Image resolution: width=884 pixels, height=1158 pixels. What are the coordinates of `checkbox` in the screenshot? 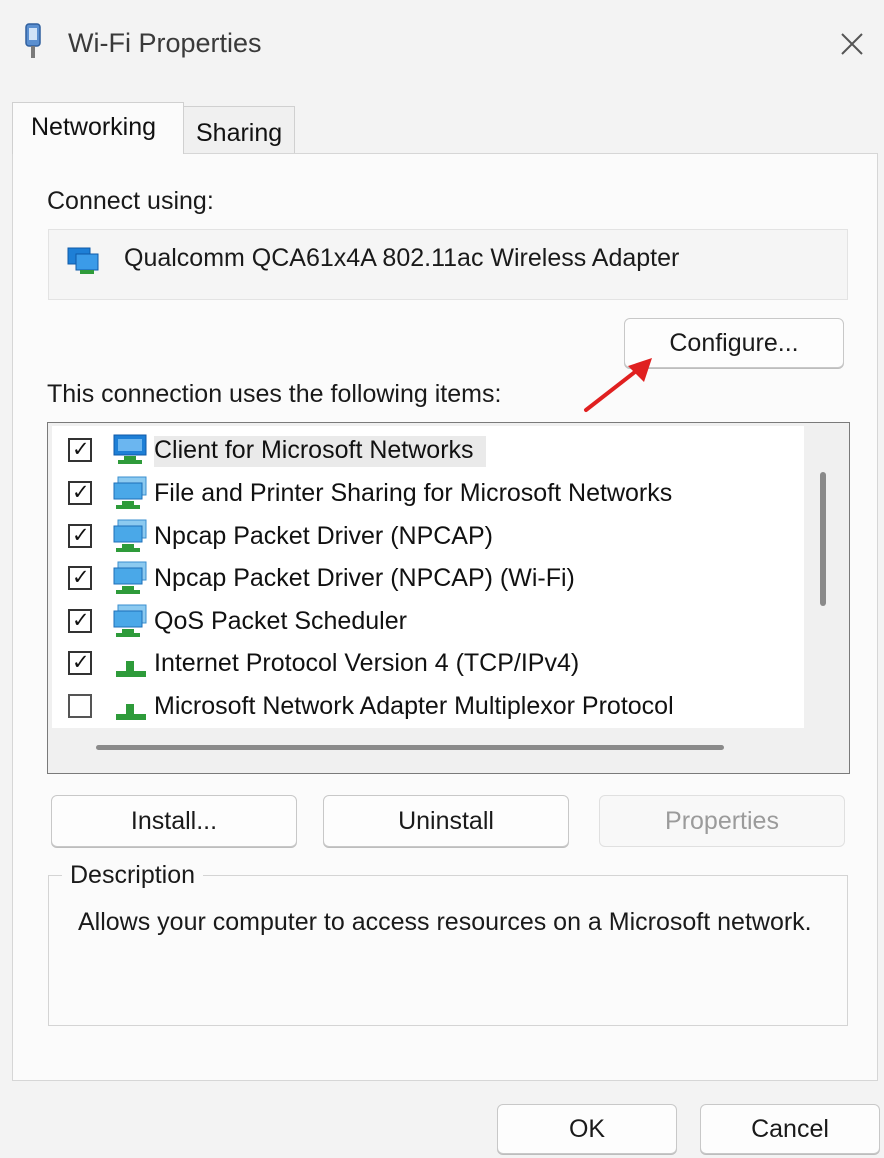 It's located at (80, 706).